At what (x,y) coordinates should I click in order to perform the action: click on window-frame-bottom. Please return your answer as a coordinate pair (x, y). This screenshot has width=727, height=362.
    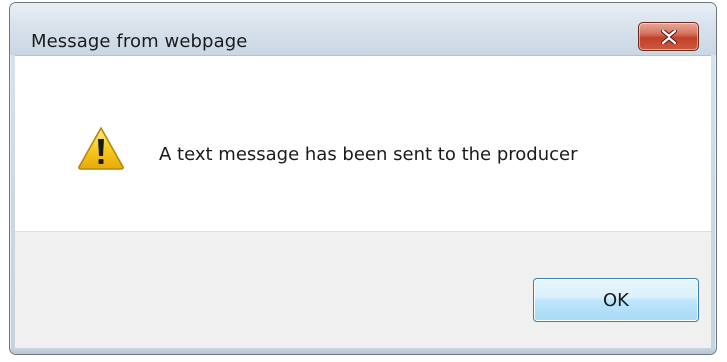
    Looking at the image, I should click on (363, 351).